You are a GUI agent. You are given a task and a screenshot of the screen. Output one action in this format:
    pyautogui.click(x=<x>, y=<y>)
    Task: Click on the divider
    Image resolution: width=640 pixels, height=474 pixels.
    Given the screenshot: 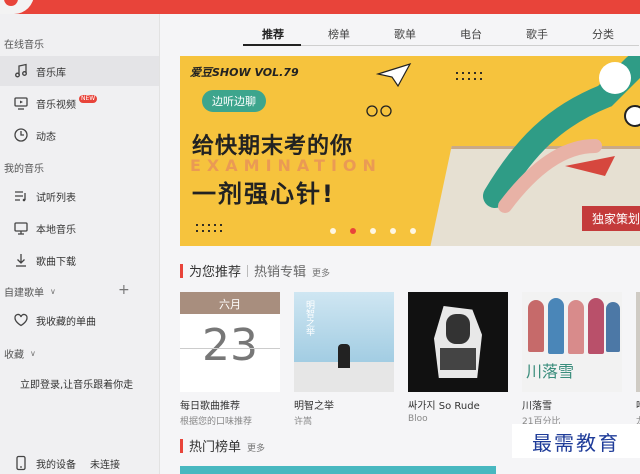 What is the action you would take?
    pyautogui.click(x=248, y=270)
    